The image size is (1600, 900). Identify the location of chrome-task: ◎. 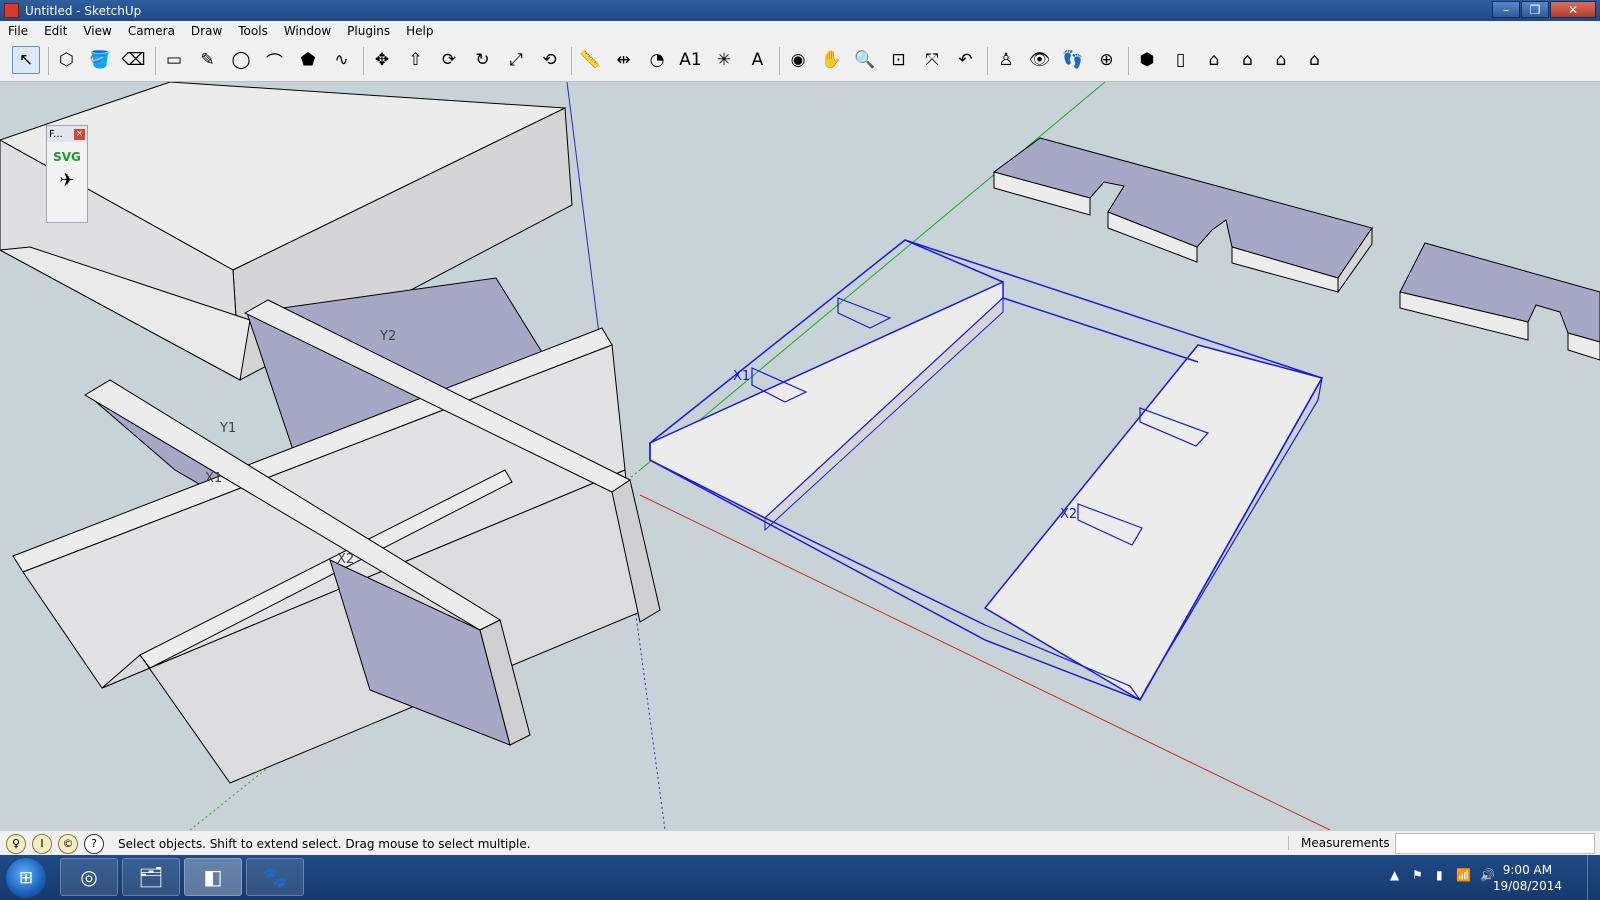
(89, 877).